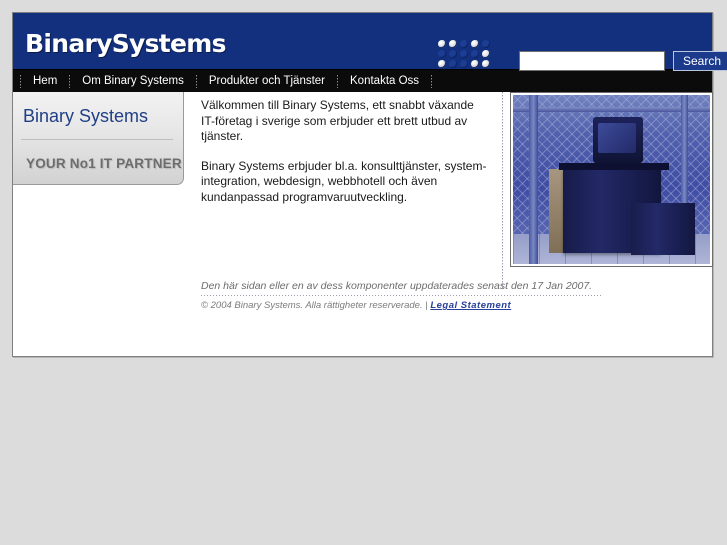 Image resolution: width=727 pixels, height=545 pixels. I want to click on sidebar-tagline: YOUR No1 IT PARTNER, so click(104, 163).